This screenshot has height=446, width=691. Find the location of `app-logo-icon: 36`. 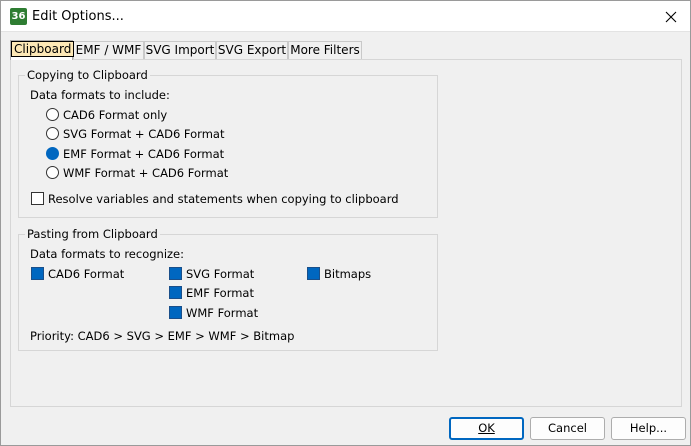

app-logo-icon: 36 is located at coordinates (18, 16).